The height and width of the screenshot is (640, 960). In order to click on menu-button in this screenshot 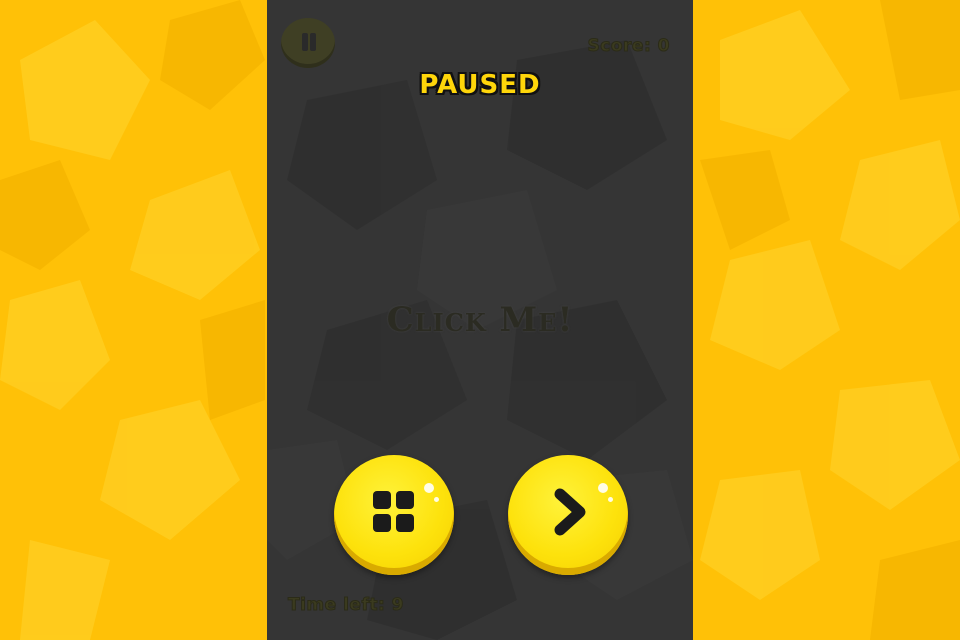, I will do `click(394, 515)`.